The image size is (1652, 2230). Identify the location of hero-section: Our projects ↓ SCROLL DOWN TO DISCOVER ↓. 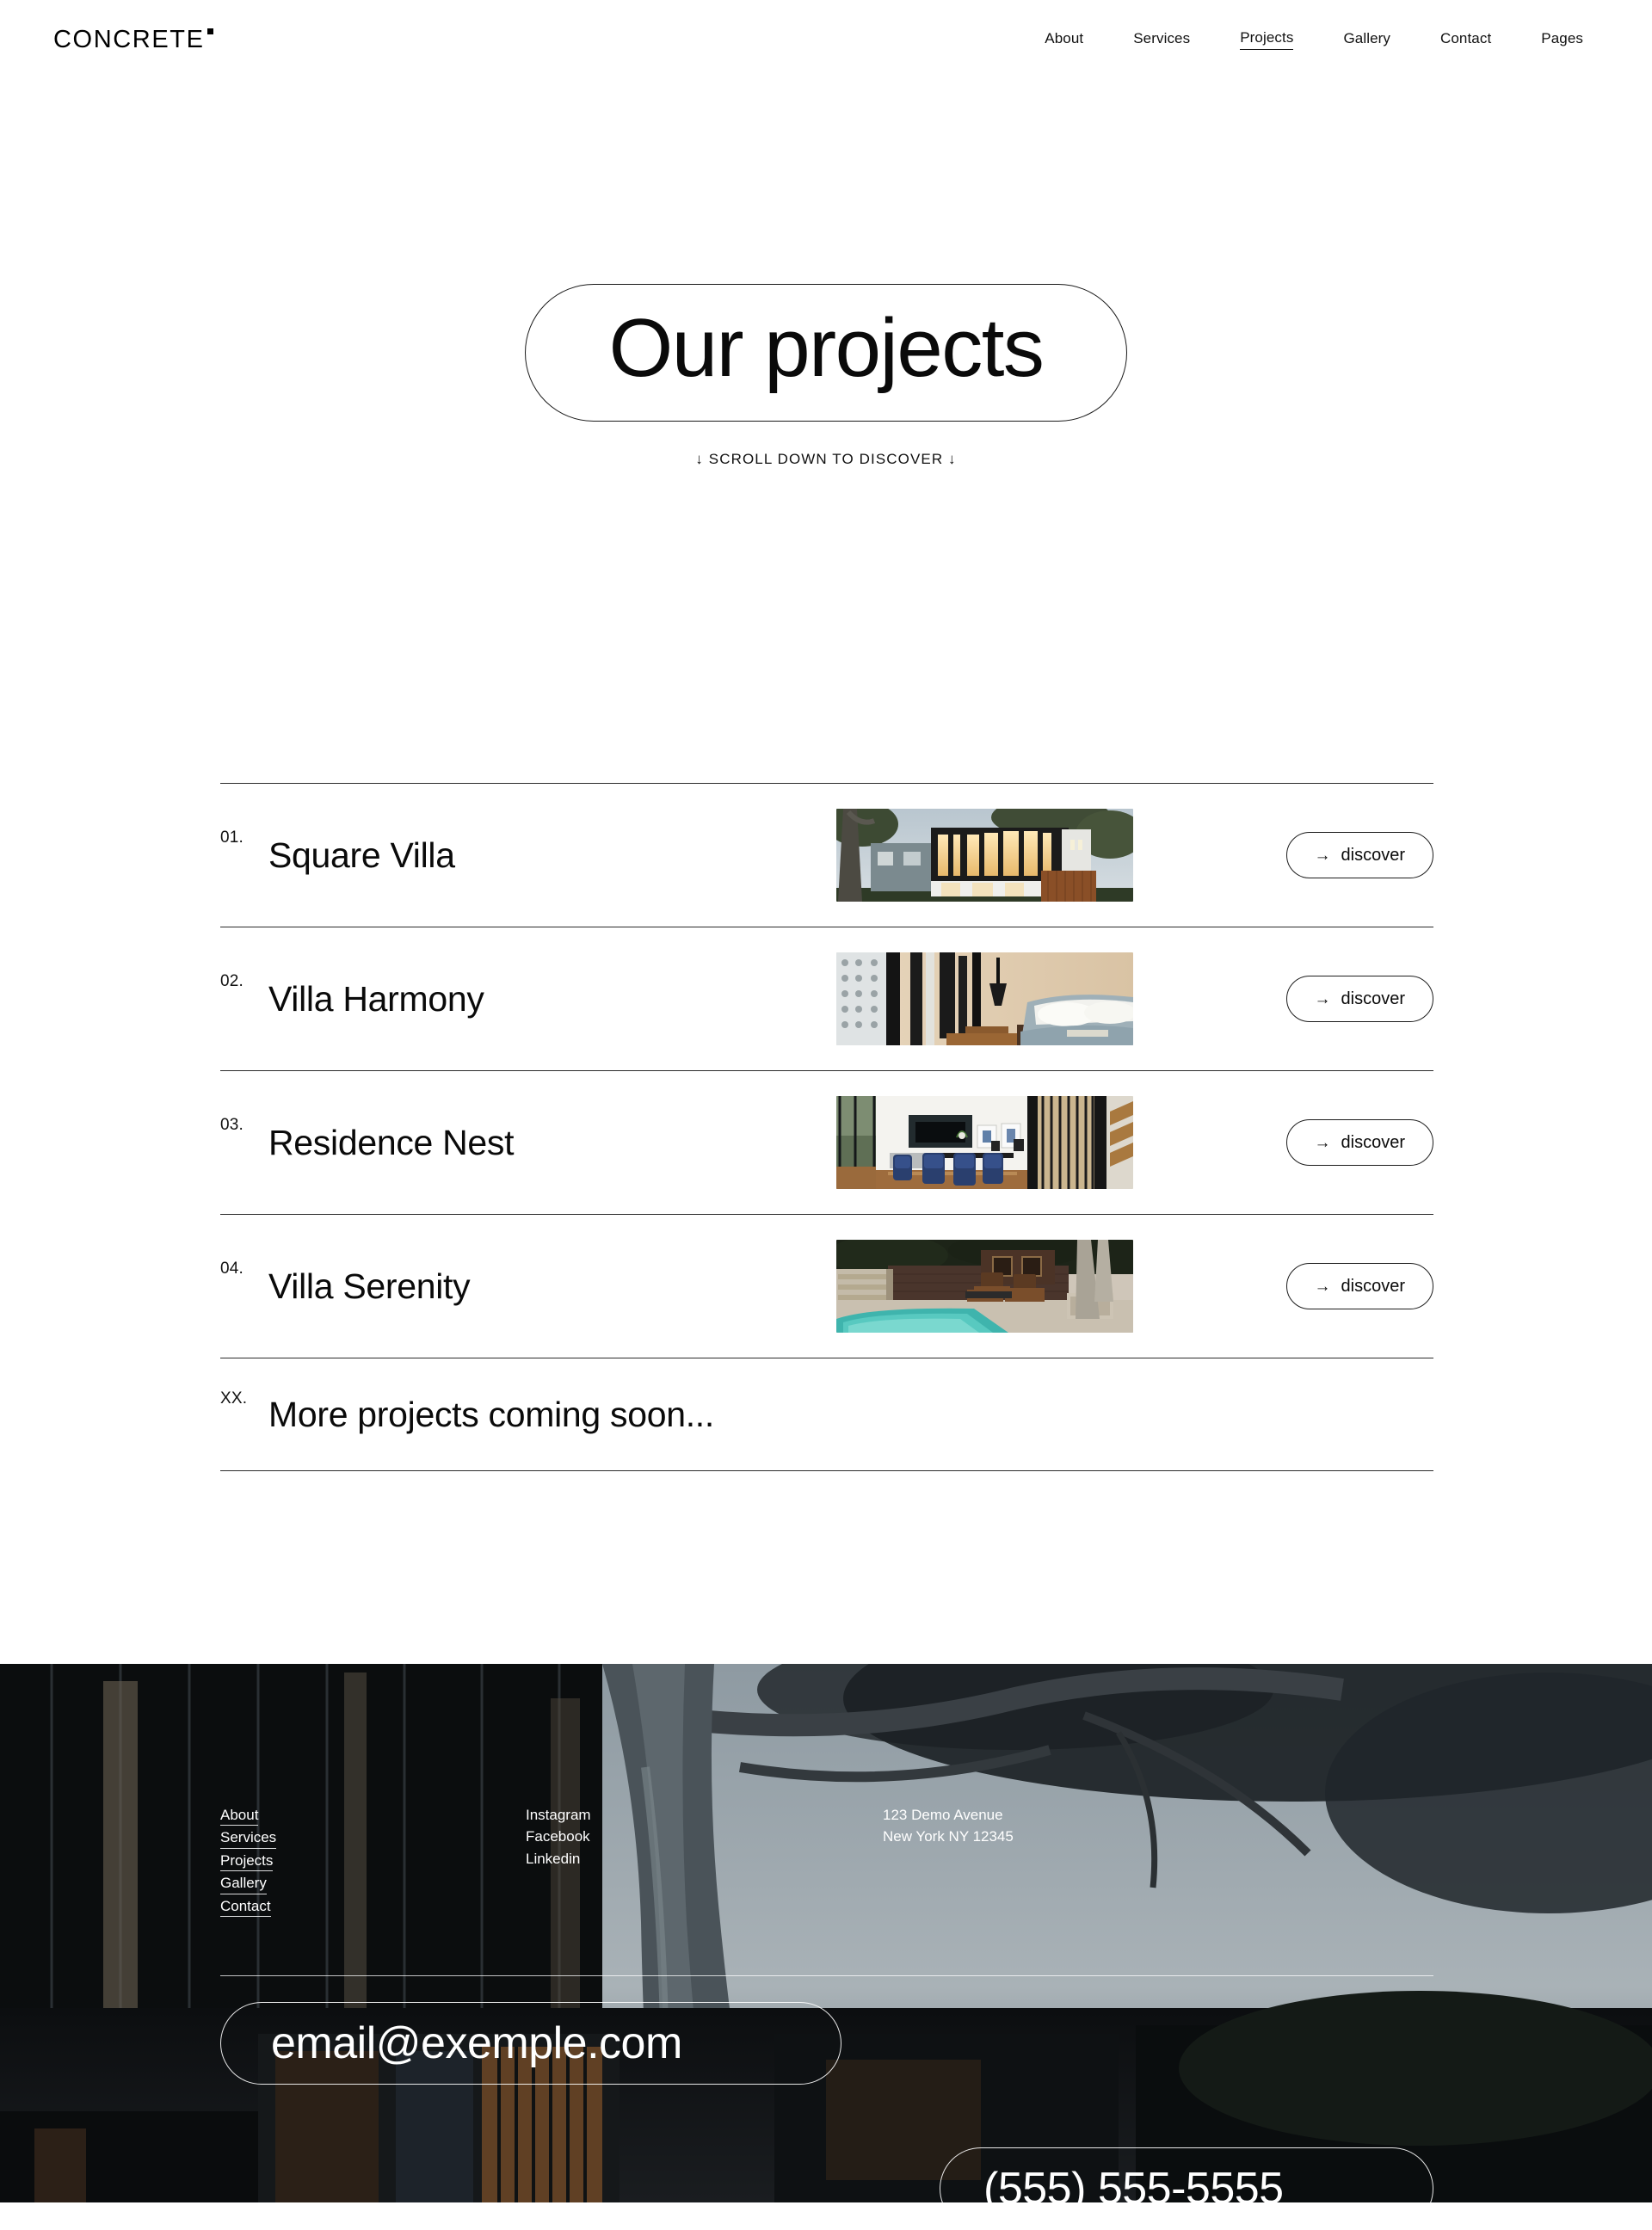
(826, 376).